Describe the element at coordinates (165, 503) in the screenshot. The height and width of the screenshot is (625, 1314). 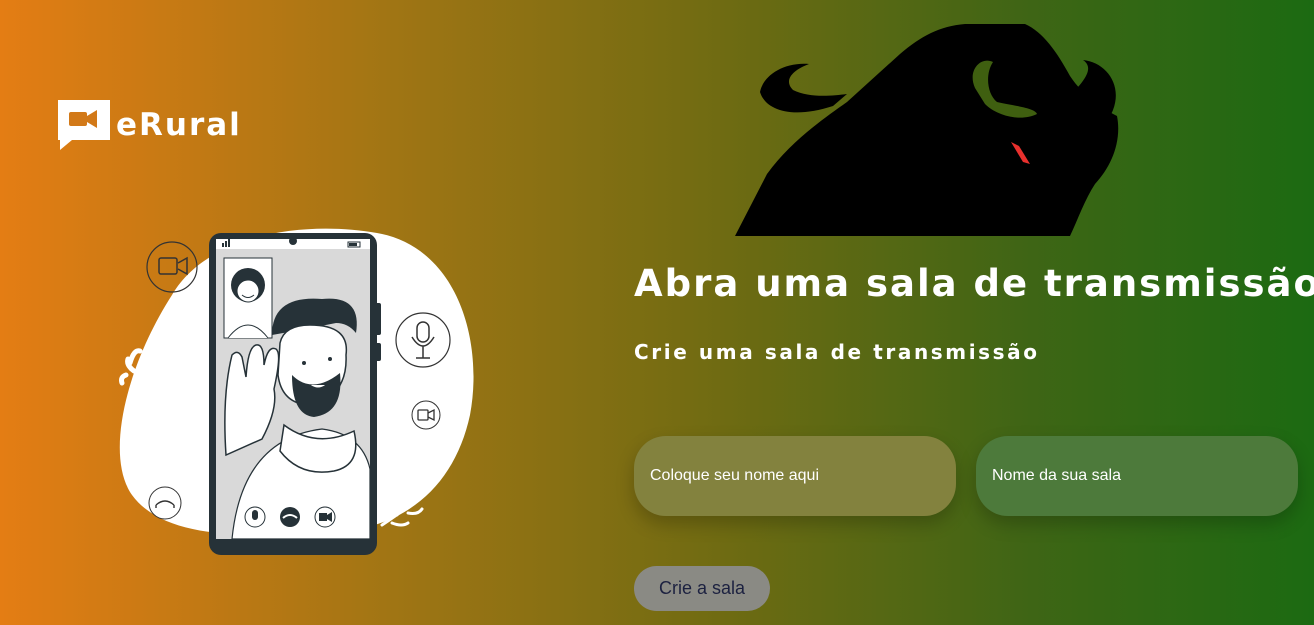
I see `hangup-bubble-icon` at that location.